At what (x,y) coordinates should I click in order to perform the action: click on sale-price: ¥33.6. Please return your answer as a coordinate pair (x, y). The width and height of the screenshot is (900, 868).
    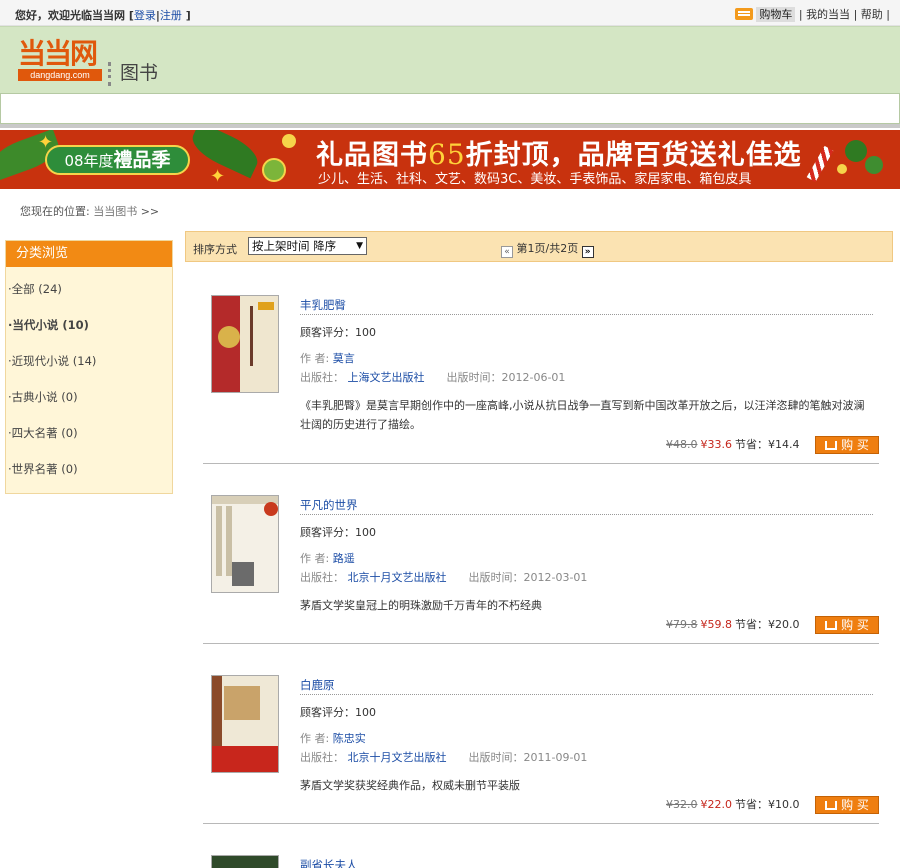
    Looking at the image, I should click on (716, 444).